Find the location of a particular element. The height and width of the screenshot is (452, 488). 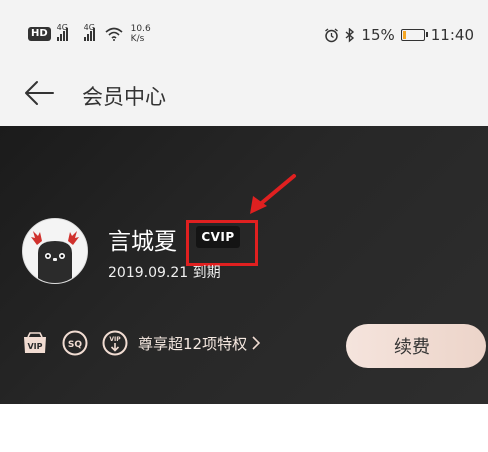

renew-button: 续费 is located at coordinates (416, 346).